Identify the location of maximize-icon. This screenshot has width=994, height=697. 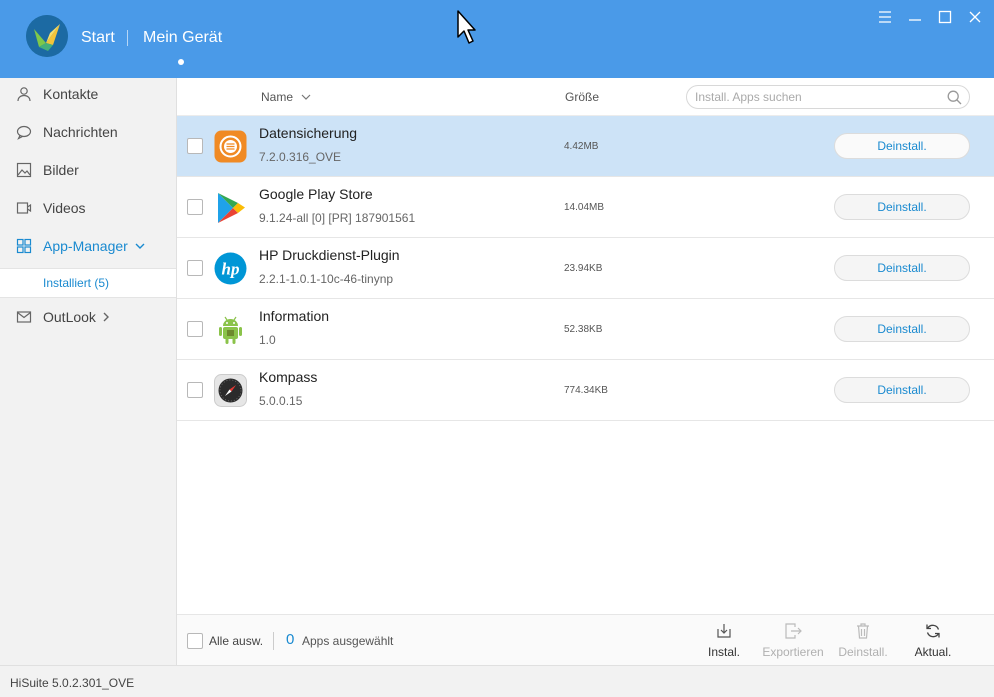
(945, 17).